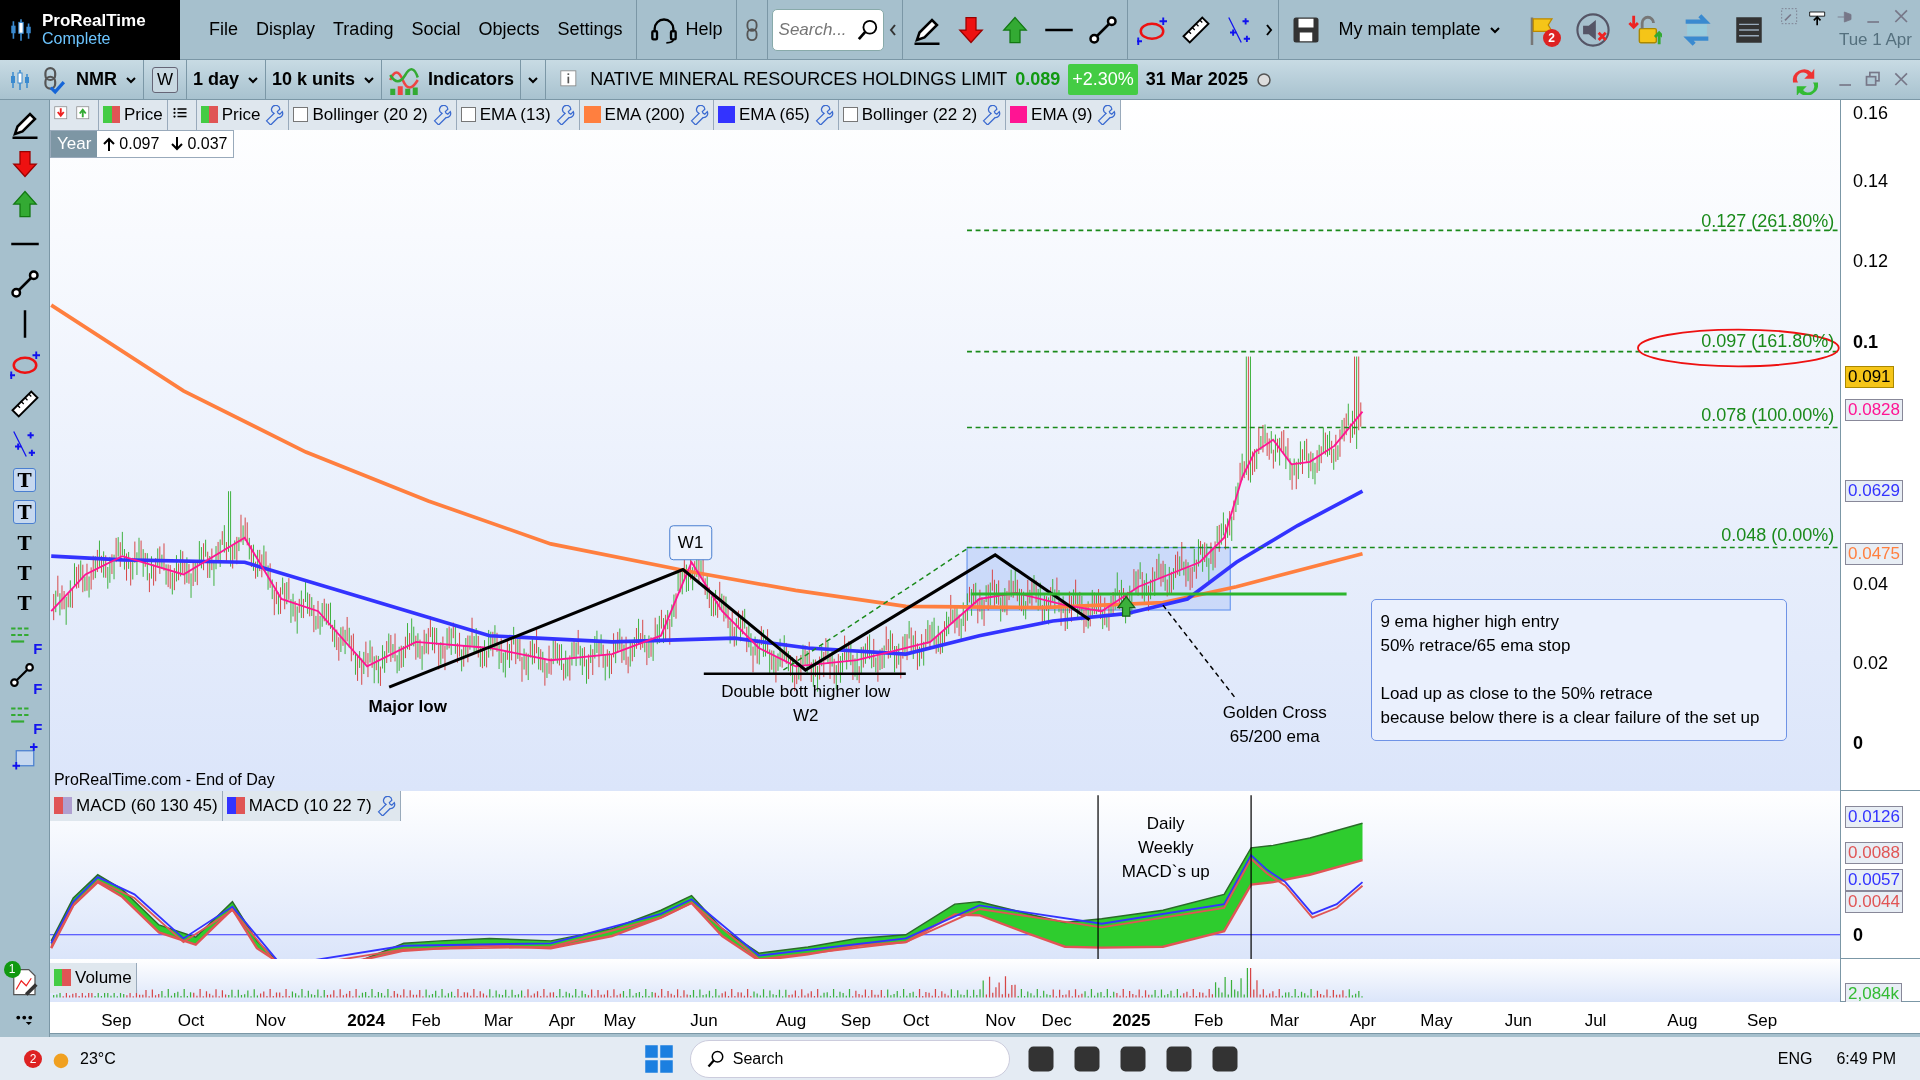 The width and height of the screenshot is (1920, 1080). What do you see at coordinates (12, 969) in the screenshot?
I see `count-badge: 1` at bounding box center [12, 969].